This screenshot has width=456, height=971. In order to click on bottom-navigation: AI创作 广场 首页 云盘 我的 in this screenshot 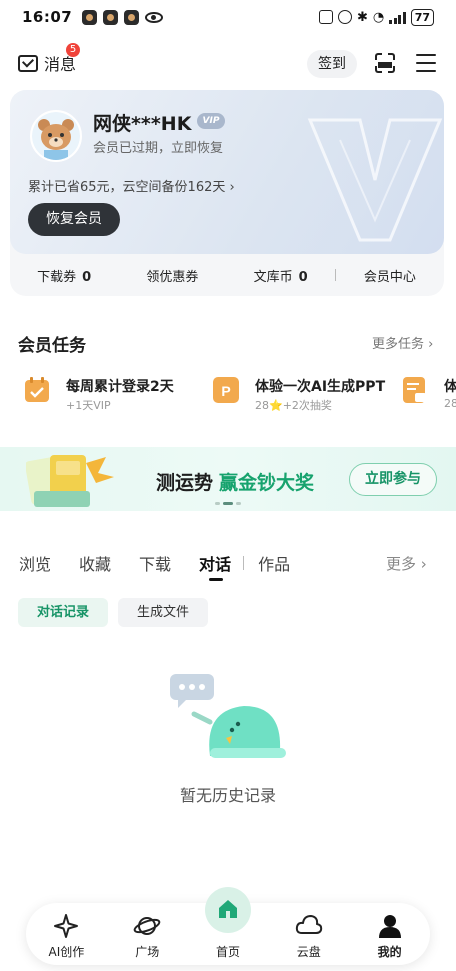, I will do `click(228, 926)`.